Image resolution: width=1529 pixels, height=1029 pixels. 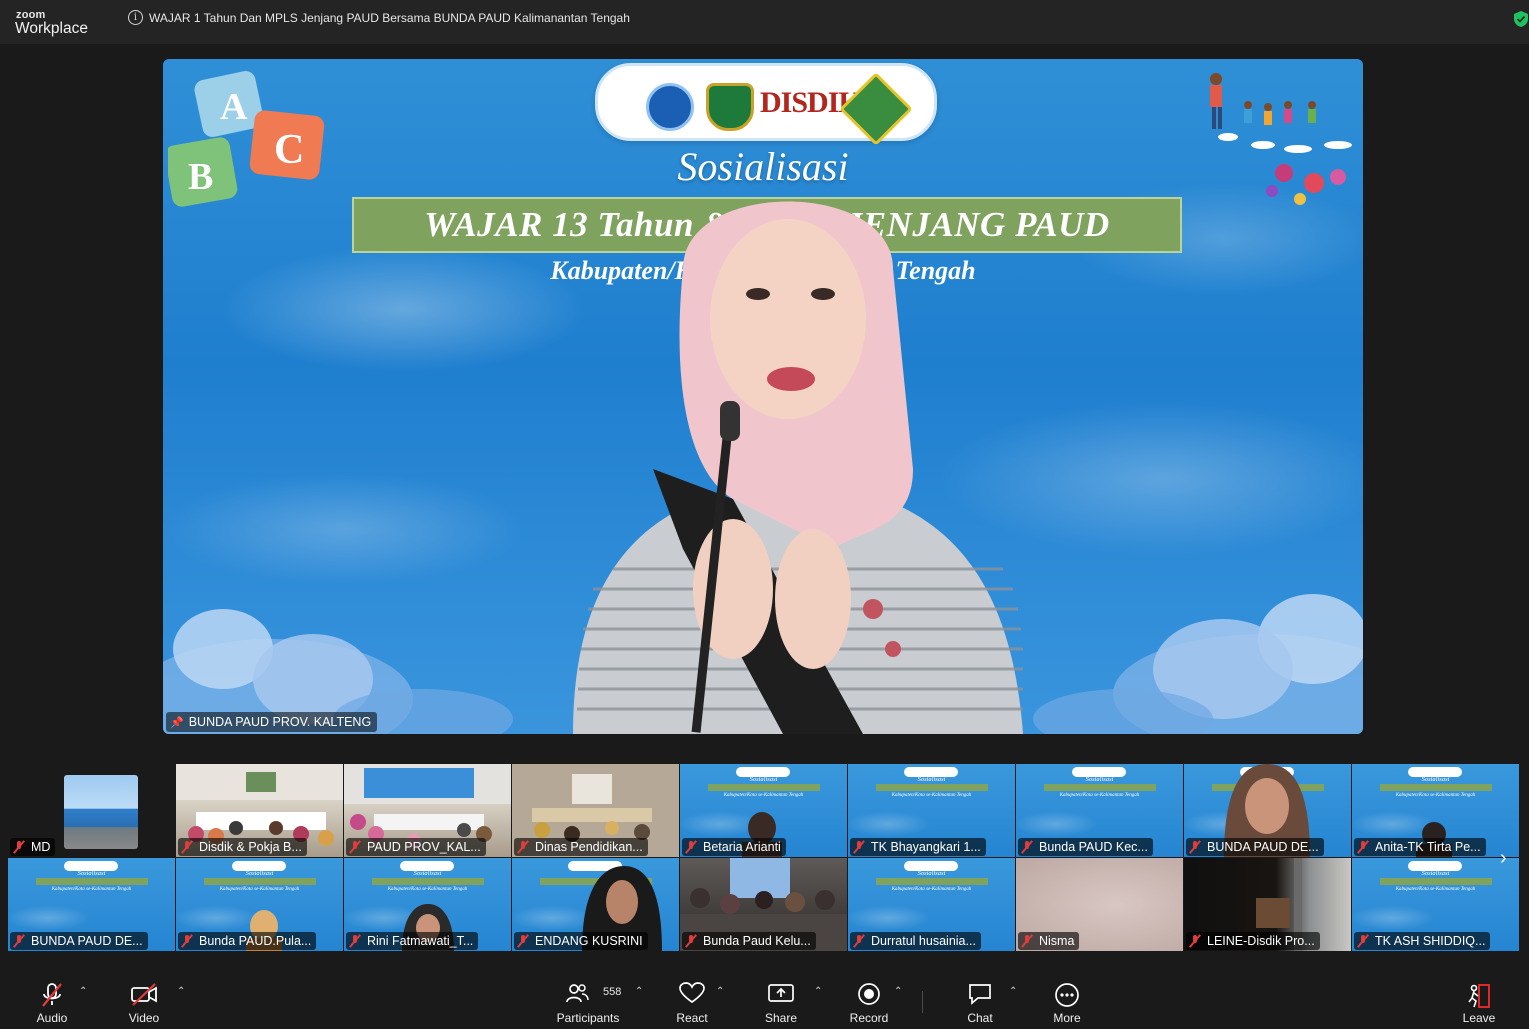 I want to click on react-options-chevron-up-icon: ⌃, so click(x=720, y=991).